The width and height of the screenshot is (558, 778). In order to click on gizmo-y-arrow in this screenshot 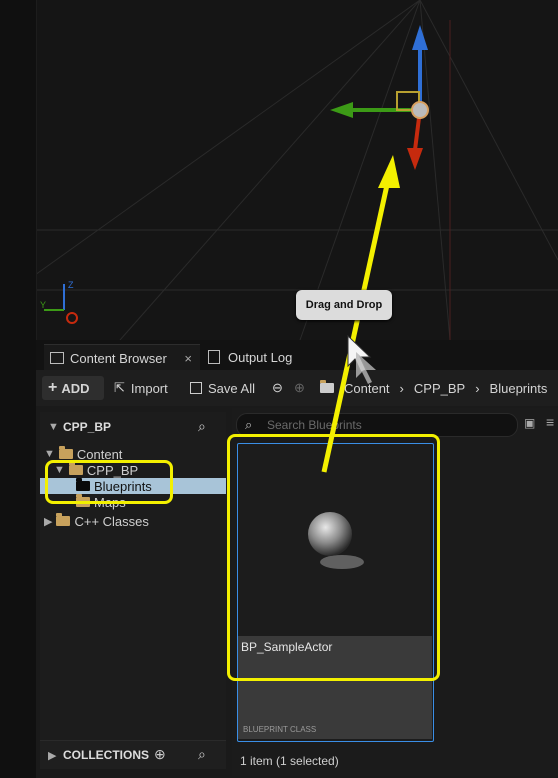, I will do `click(341, 110)`.